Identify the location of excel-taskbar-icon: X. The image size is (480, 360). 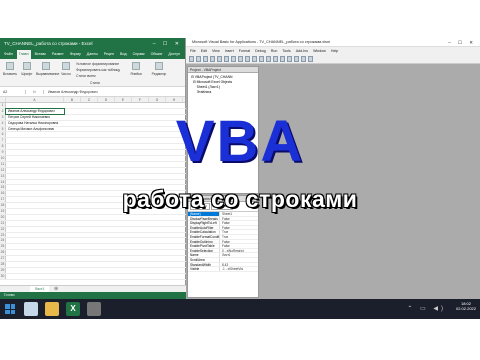
(73, 309).